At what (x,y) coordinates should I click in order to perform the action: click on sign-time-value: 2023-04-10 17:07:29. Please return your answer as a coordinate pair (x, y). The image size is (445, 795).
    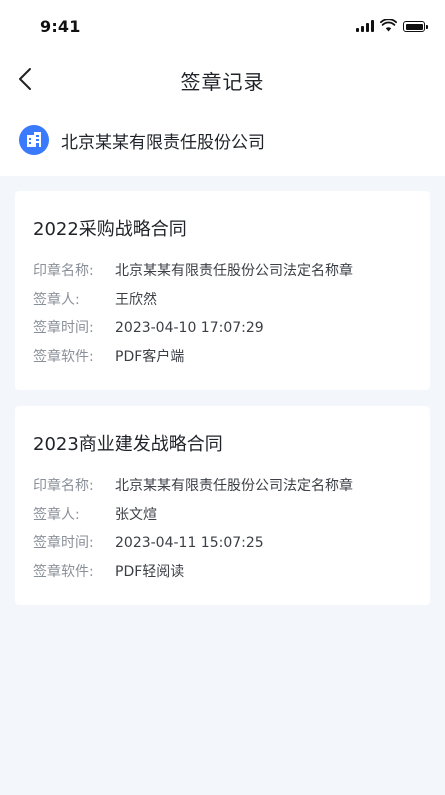
    Looking at the image, I should click on (189, 328).